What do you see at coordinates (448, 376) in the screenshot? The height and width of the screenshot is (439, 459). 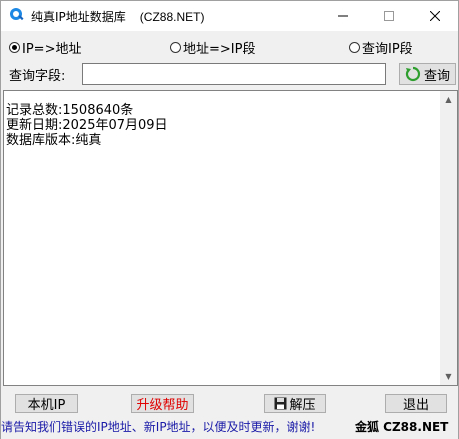 I see `scroll-down-icon: ▼` at bounding box center [448, 376].